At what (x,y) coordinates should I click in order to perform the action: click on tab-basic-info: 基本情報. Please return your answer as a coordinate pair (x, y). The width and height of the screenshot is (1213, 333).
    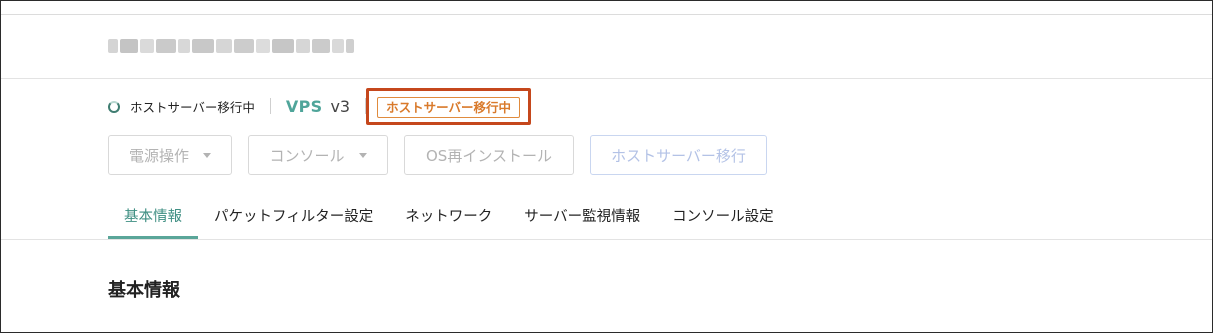
    Looking at the image, I should click on (153, 217).